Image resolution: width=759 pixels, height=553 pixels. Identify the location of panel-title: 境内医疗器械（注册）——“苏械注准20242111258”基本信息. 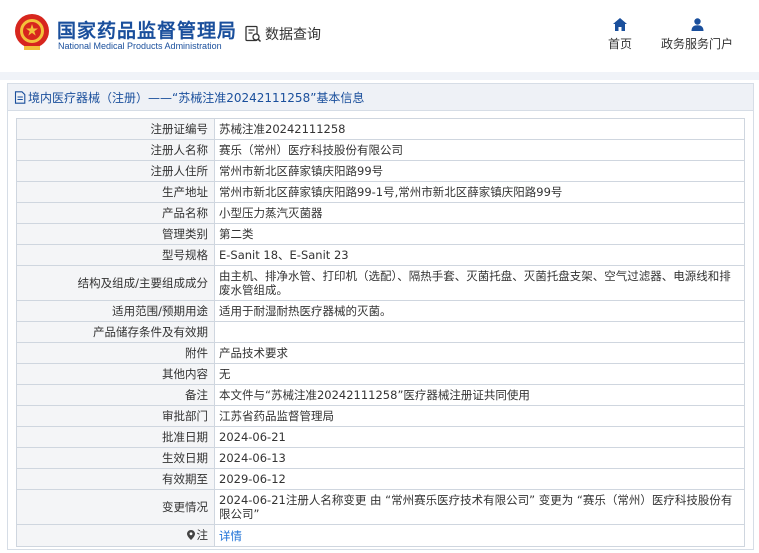
(196, 97).